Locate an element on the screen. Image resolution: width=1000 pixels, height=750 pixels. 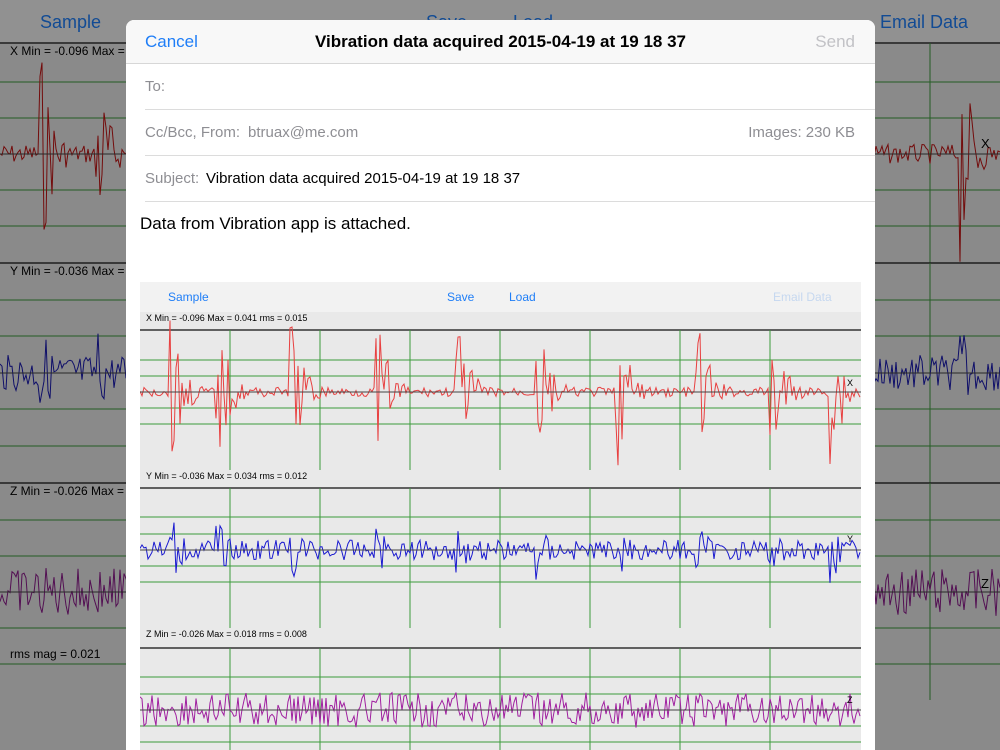
attachment-y-axis-letter: Y is located at coordinates (850, 539).